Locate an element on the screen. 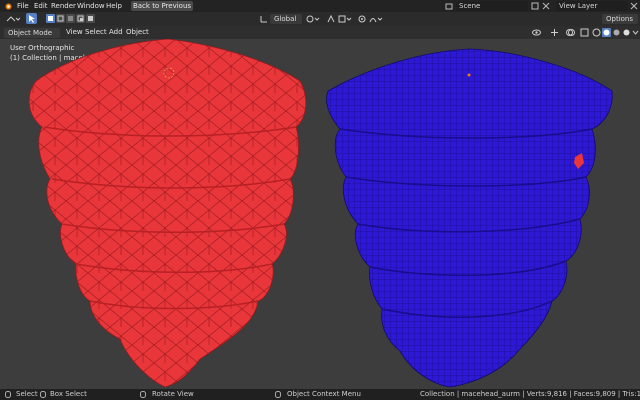  header-menu-add: Add is located at coordinates (116, 32).